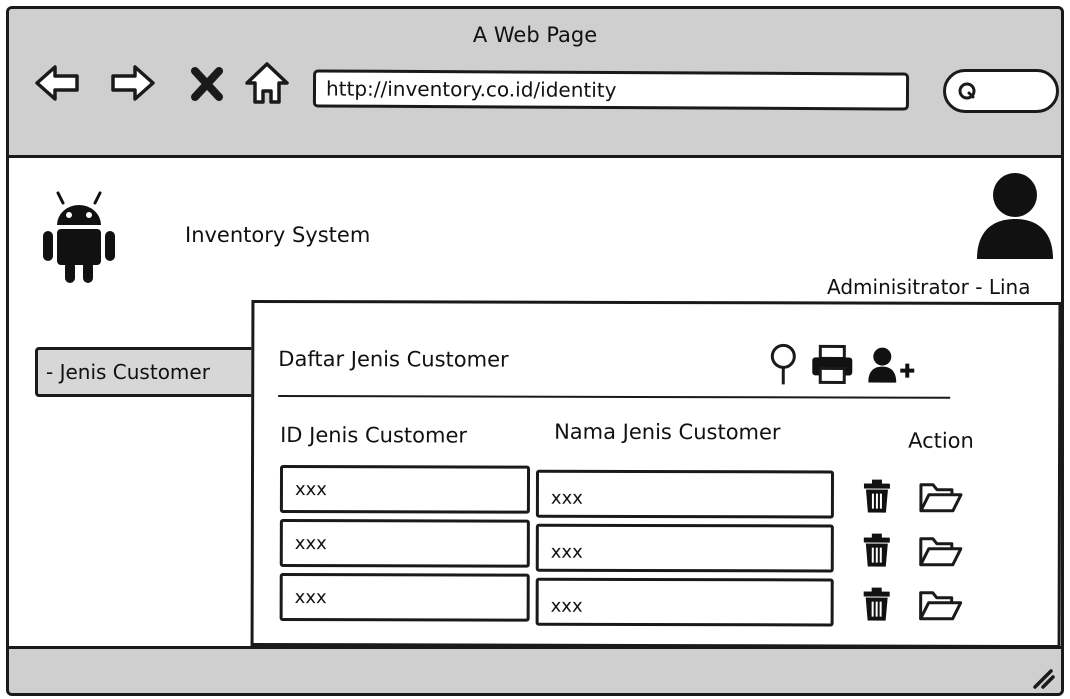 The width and height of the screenshot is (1070, 699). I want to click on column-header-action: Action, so click(941, 440).